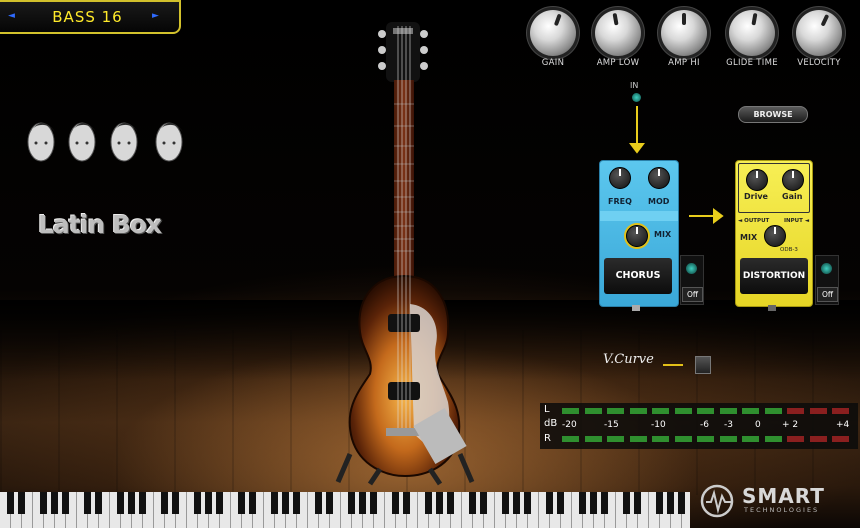 Image resolution: width=860 pixels, height=528 pixels. I want to click on meter-db-label: dB, so click(551, 423).